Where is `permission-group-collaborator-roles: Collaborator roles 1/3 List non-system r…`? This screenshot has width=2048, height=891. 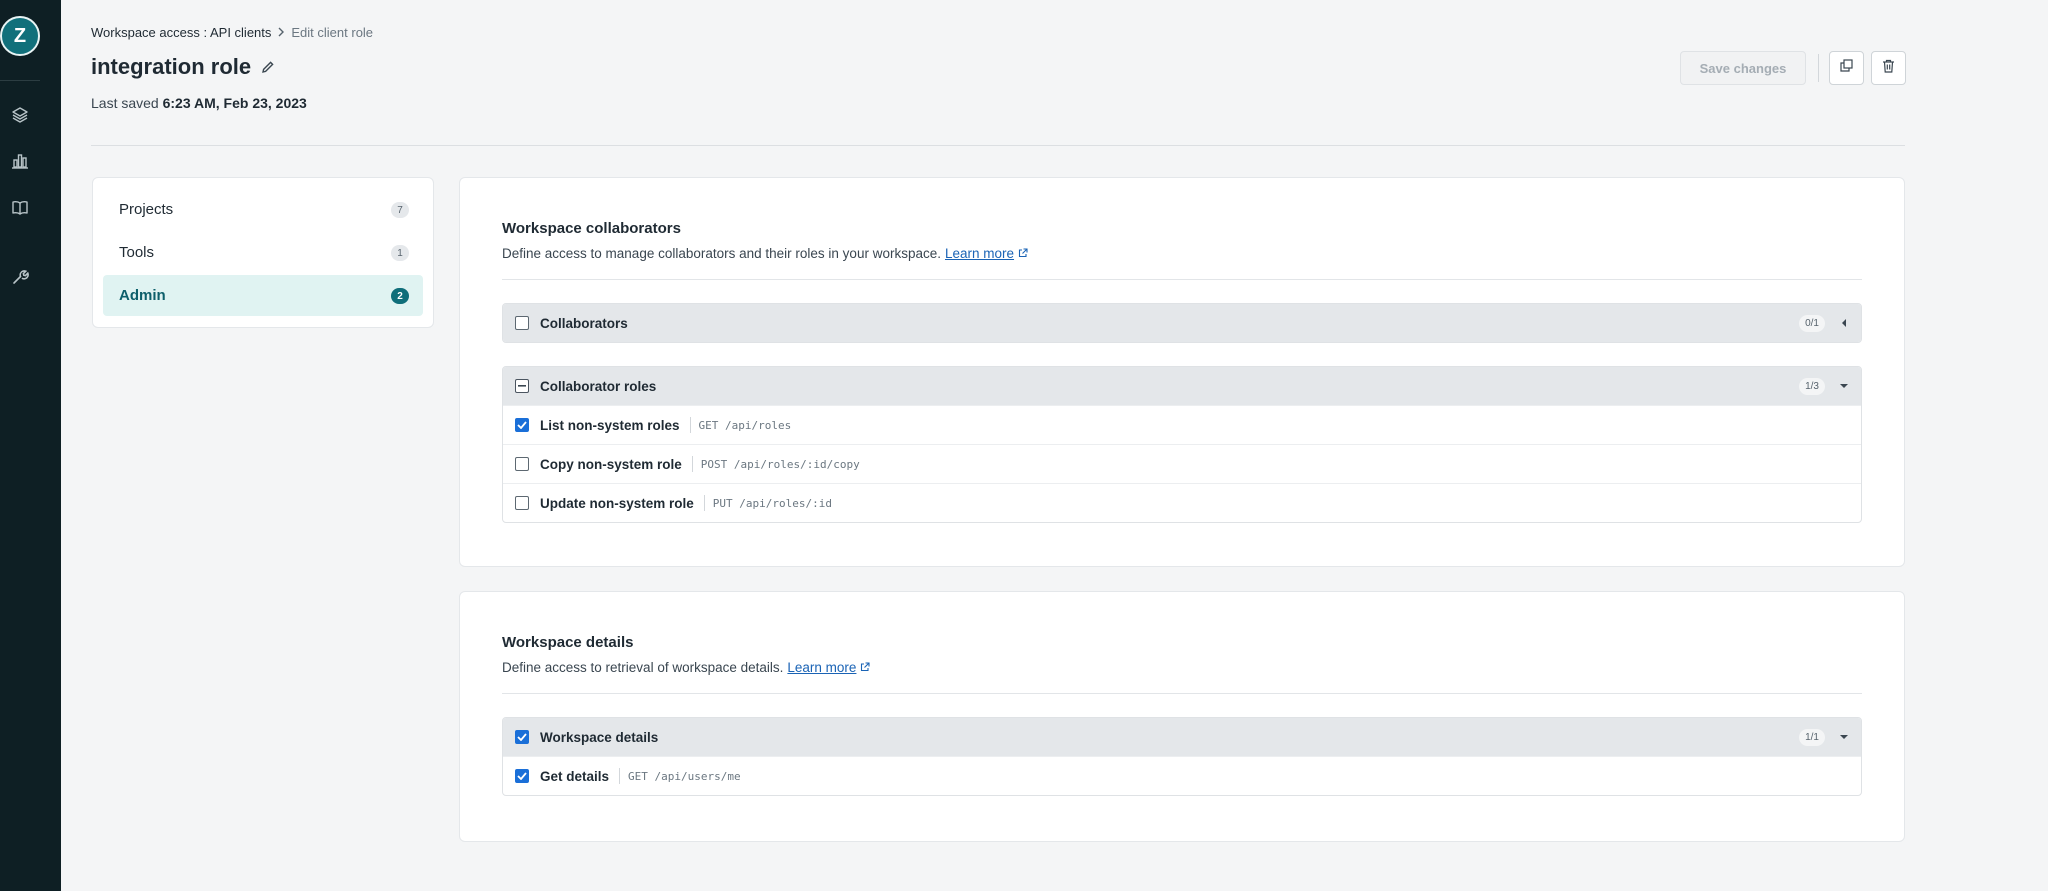 permission-group-collaborator-roles: Collaborator roles 1/3 List non-system r… is located at coordinates (1182, 444).